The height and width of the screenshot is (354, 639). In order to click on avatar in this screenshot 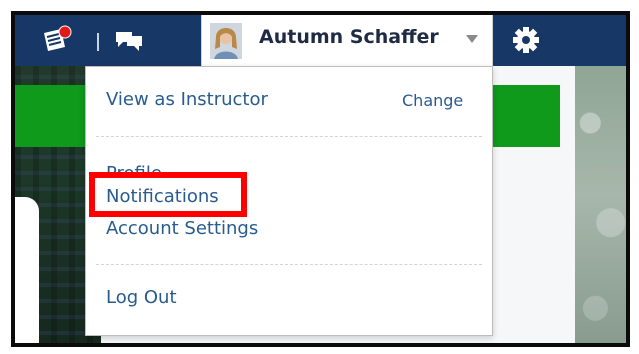, I will do `click(226, 41)`.